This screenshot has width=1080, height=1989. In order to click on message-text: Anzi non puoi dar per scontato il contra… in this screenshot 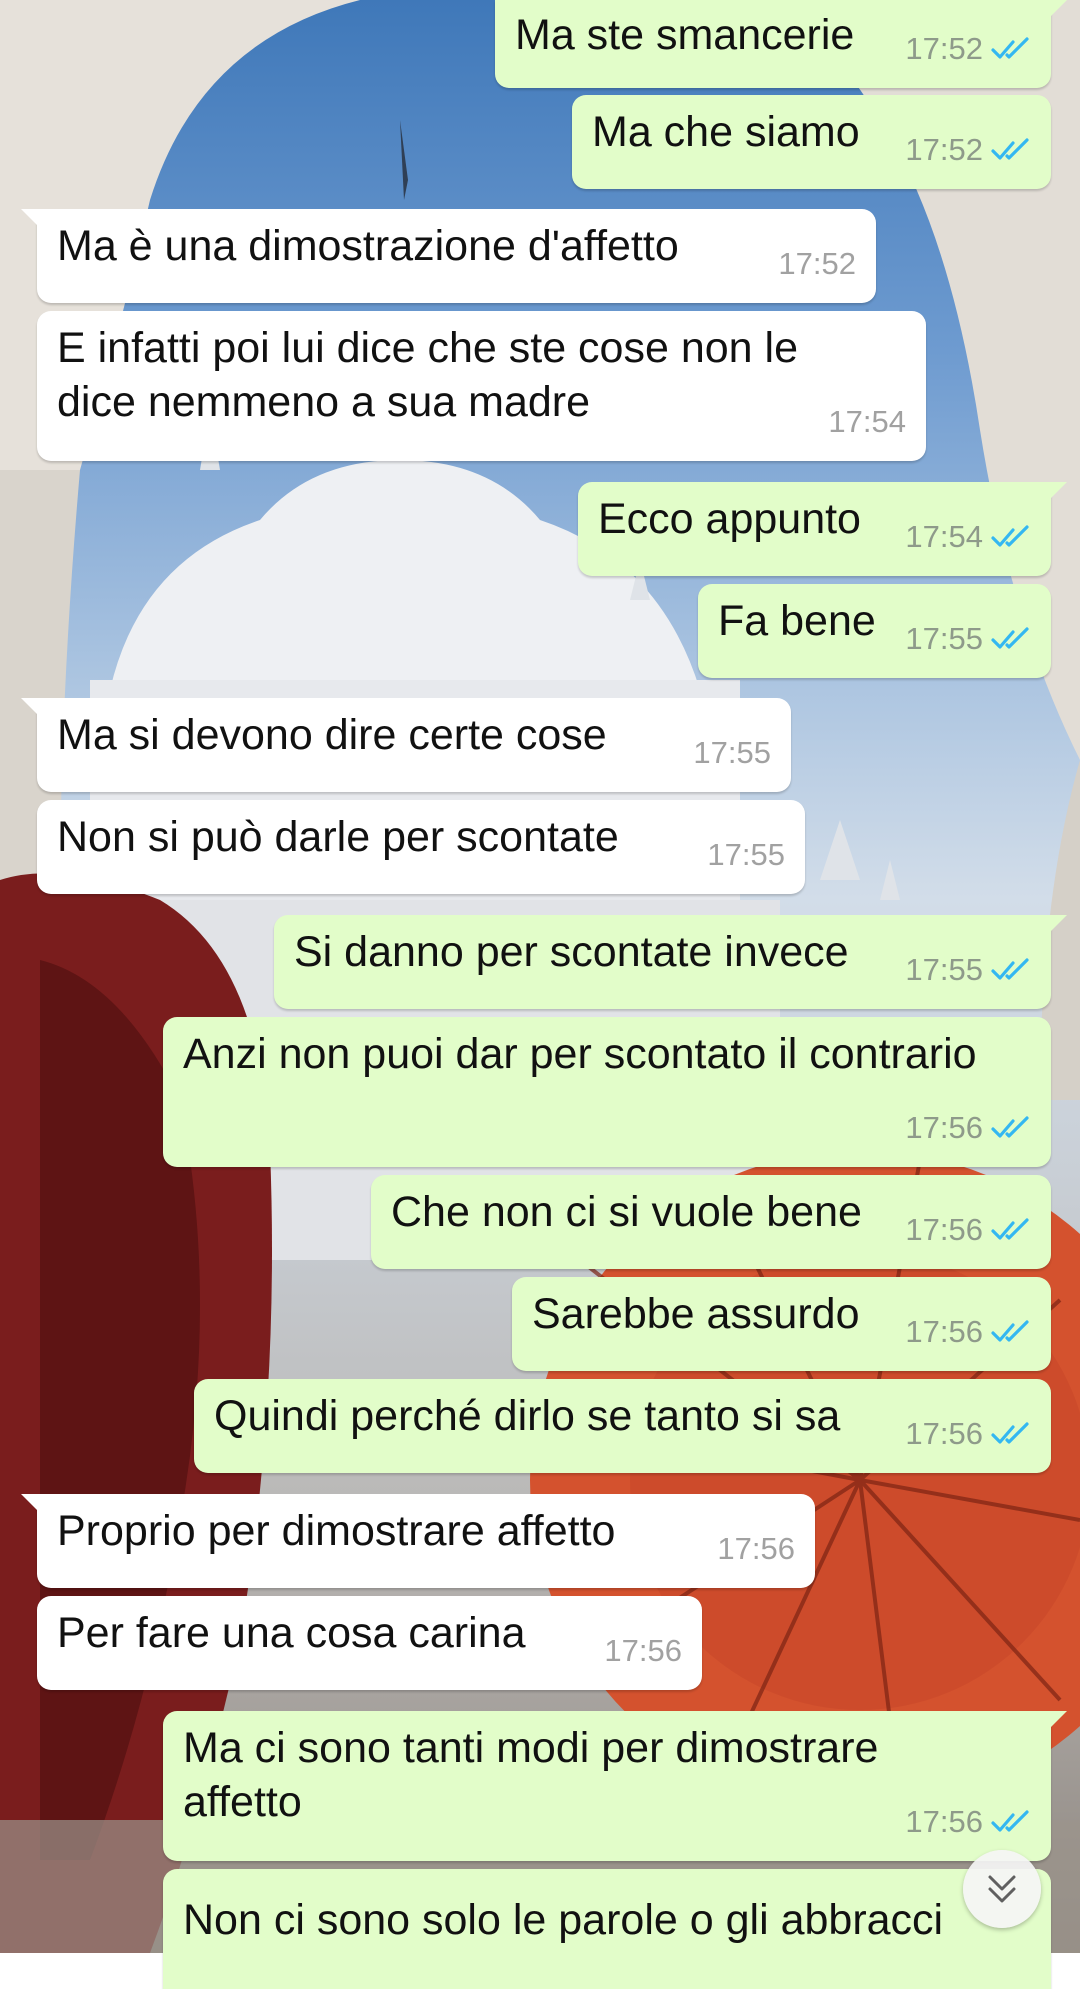, I will do `click(580, 1054)`.